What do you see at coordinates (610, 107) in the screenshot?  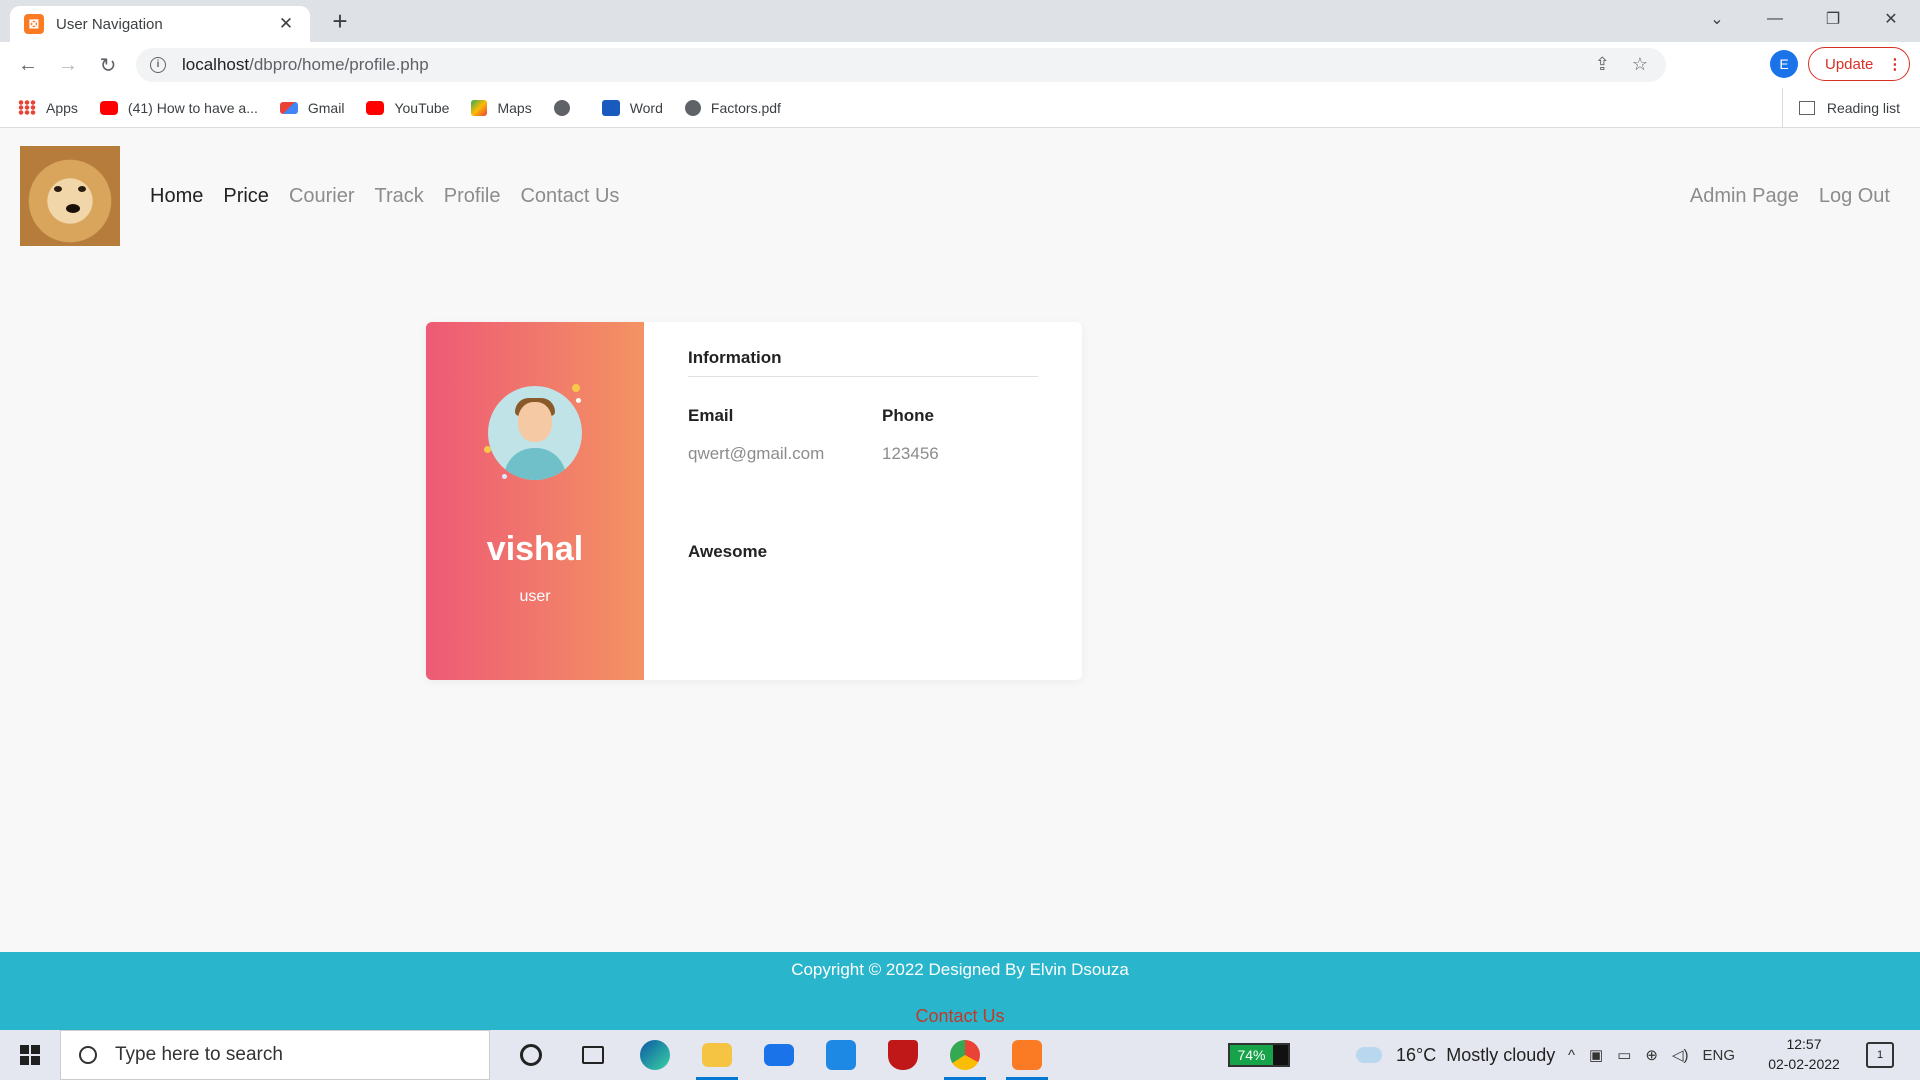 I see `word-icon` at bounding box center [610, 107].